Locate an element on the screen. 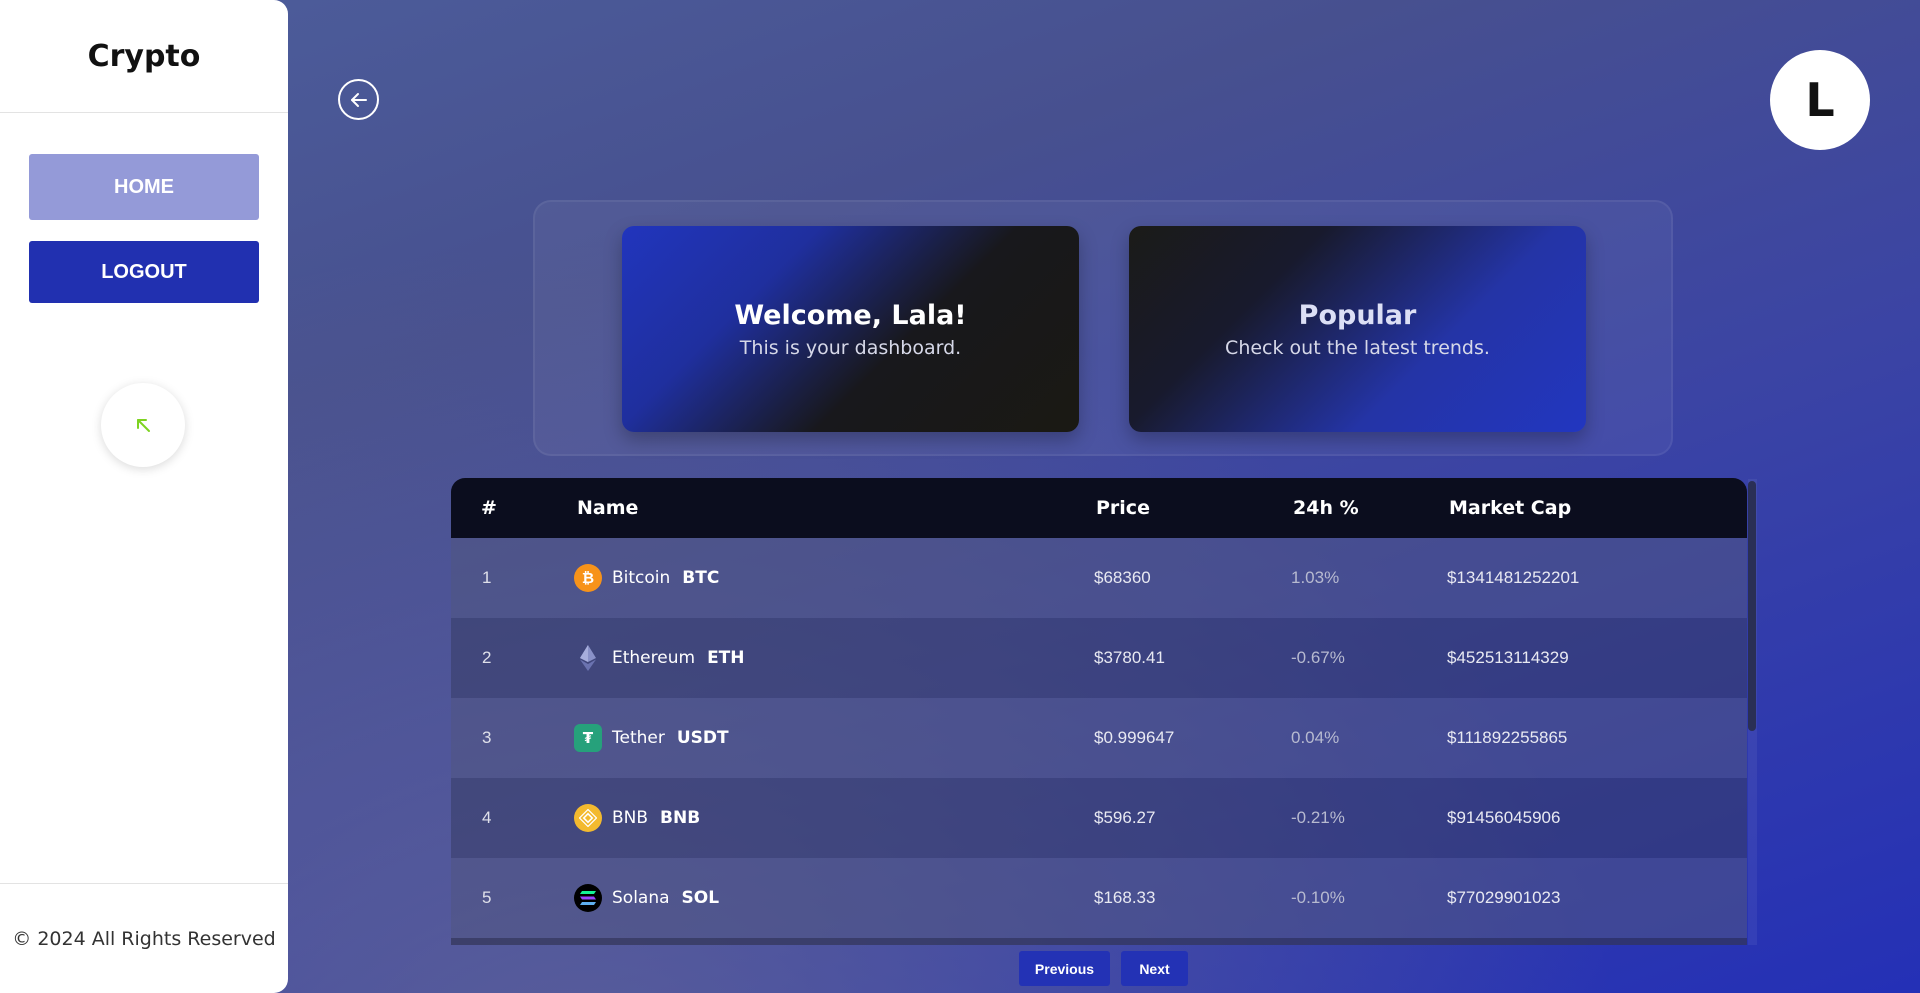  row-price: $0.999647 is located at coordinates (1134, 737).